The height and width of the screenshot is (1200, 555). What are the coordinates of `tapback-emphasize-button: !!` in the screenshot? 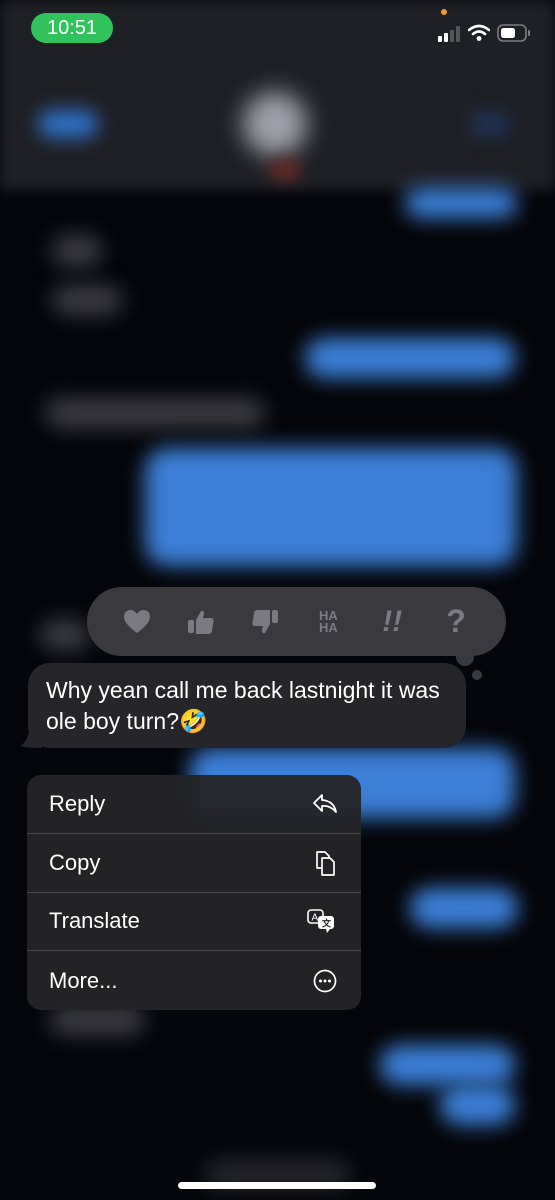 It's located at (392, 622).